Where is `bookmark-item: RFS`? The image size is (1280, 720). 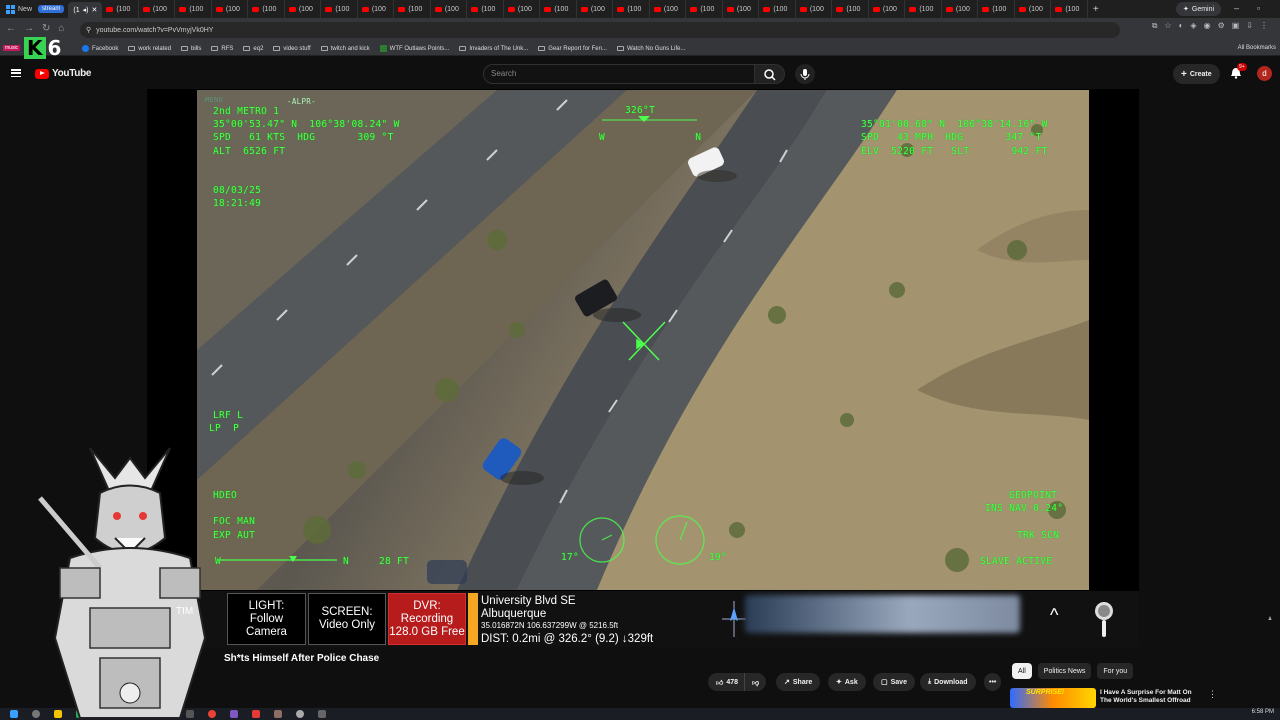
bookmark-item: RFS is located at coordinates (222, 49).